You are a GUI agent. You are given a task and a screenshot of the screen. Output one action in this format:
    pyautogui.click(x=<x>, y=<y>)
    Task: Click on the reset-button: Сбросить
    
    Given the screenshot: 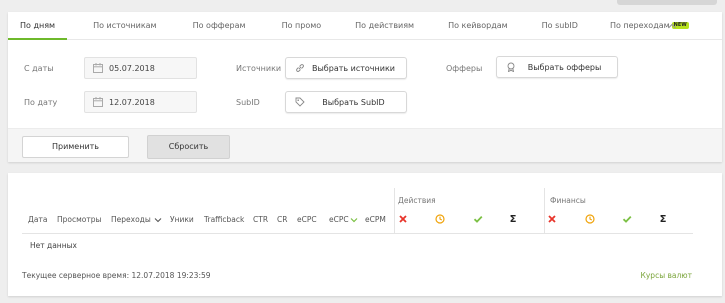 What is the action you would take?
    pyautogui.click(x=188, y=147)
    